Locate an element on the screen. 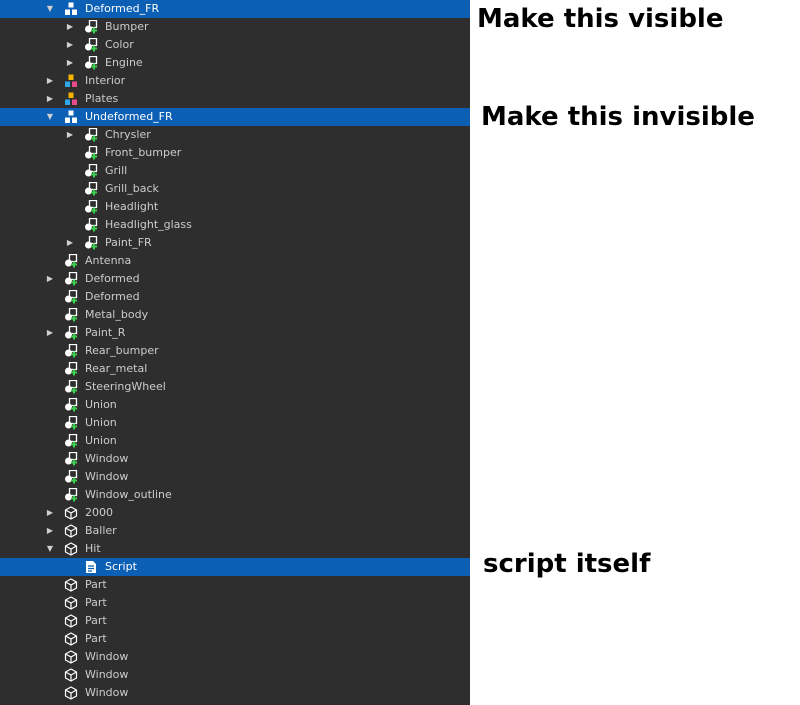 Image resolution: width=800 pixels, height=705 pixels. tree-row-label: SteeringWheel is located at coordinates (125, 386).